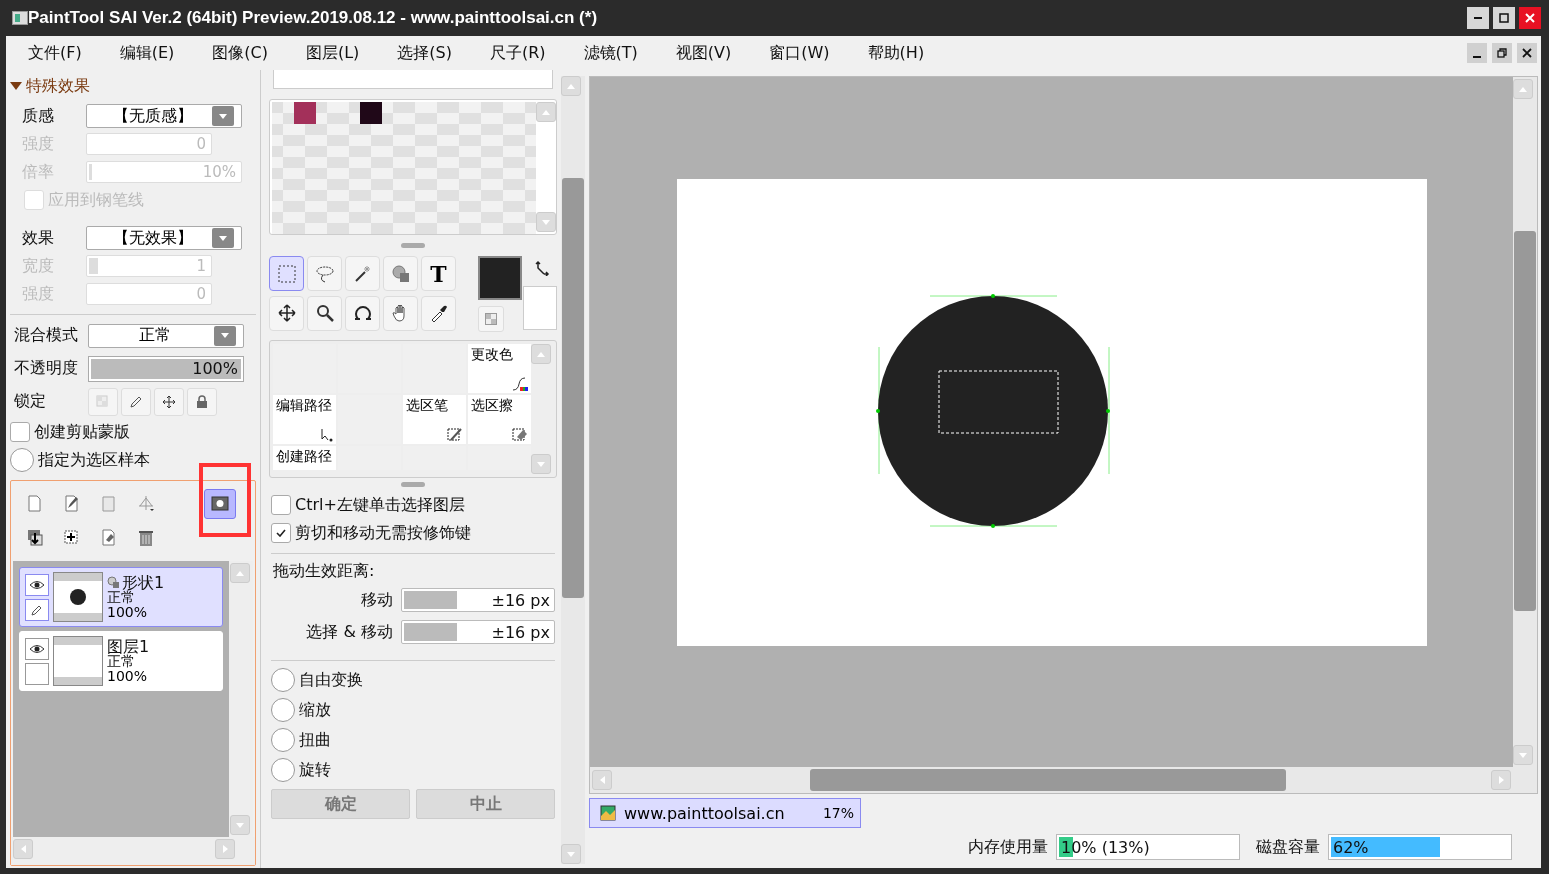 This screenshot has width=1549, height=874. What do you see at coordinates (610, 53) in the screenshot?
I see `menu-item: 滤镜(T)` at bounding box center [610, 53].